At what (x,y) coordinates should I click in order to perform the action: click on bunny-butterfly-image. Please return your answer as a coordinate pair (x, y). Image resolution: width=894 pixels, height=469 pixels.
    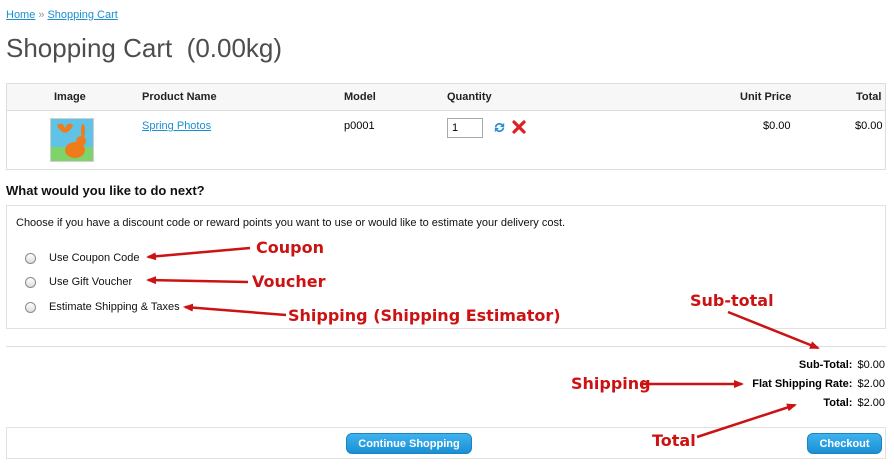
    Looking at the image, I should click on (72, 140).